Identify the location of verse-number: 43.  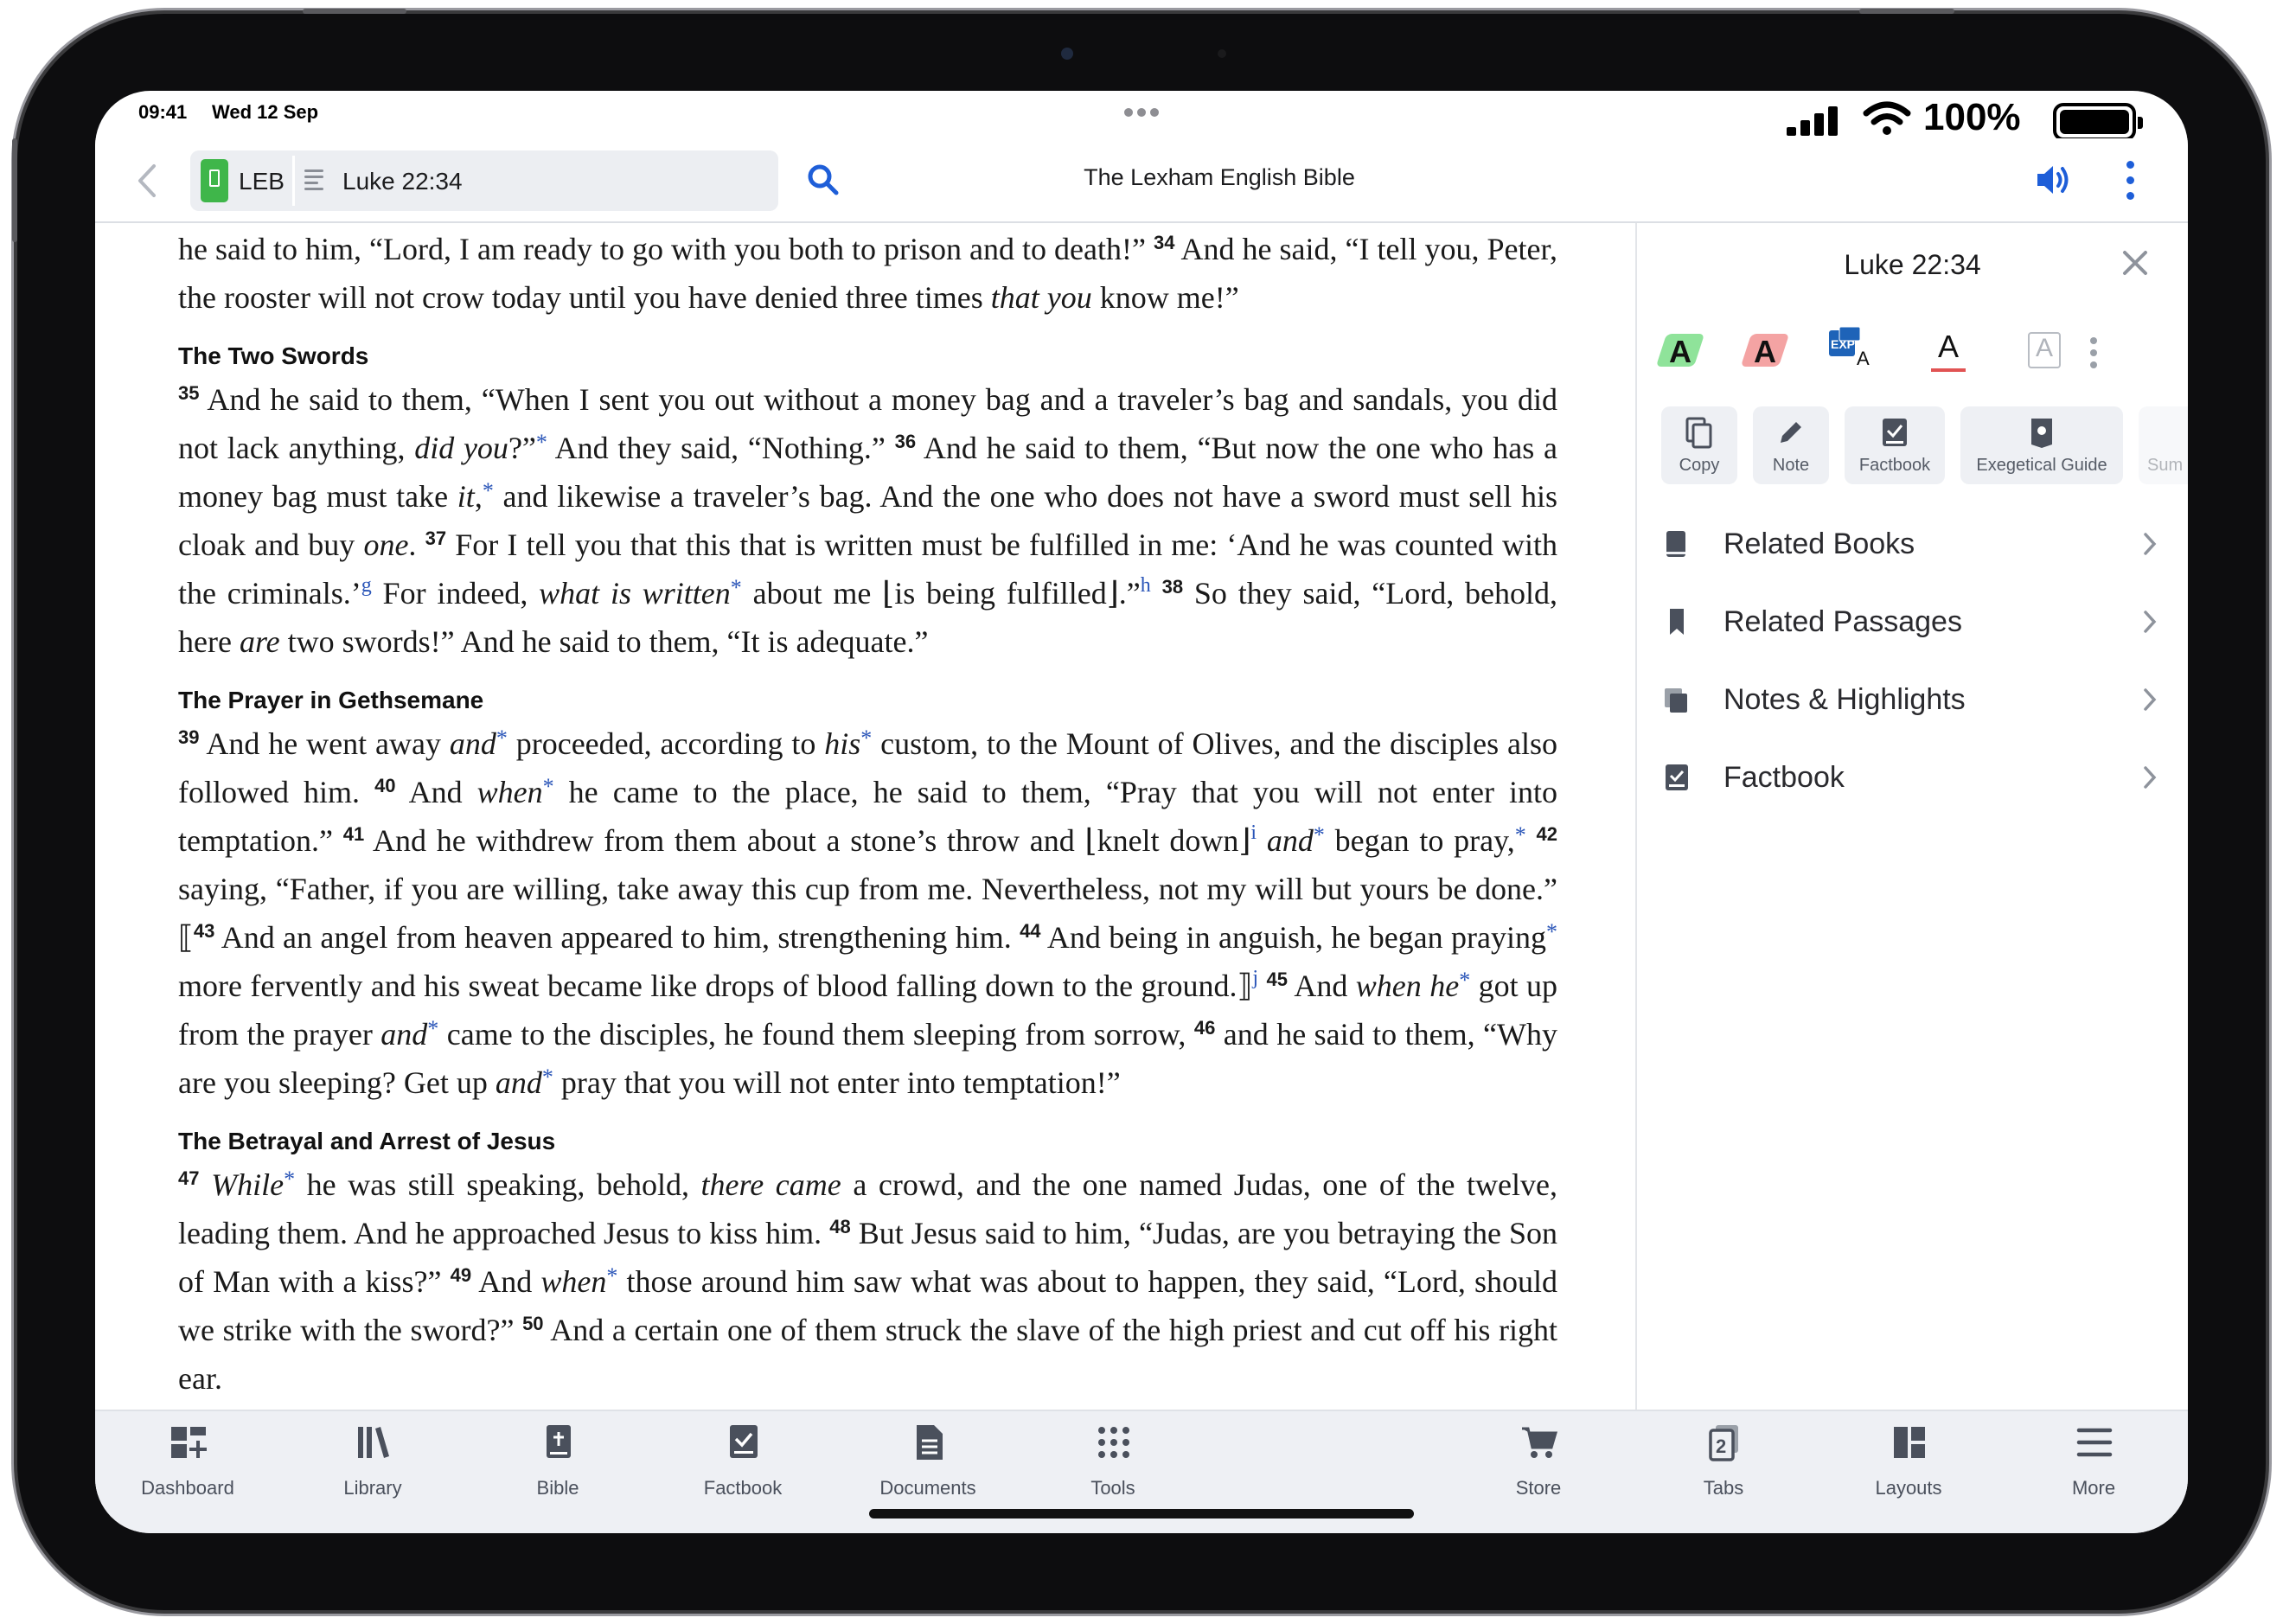
(204, 931).